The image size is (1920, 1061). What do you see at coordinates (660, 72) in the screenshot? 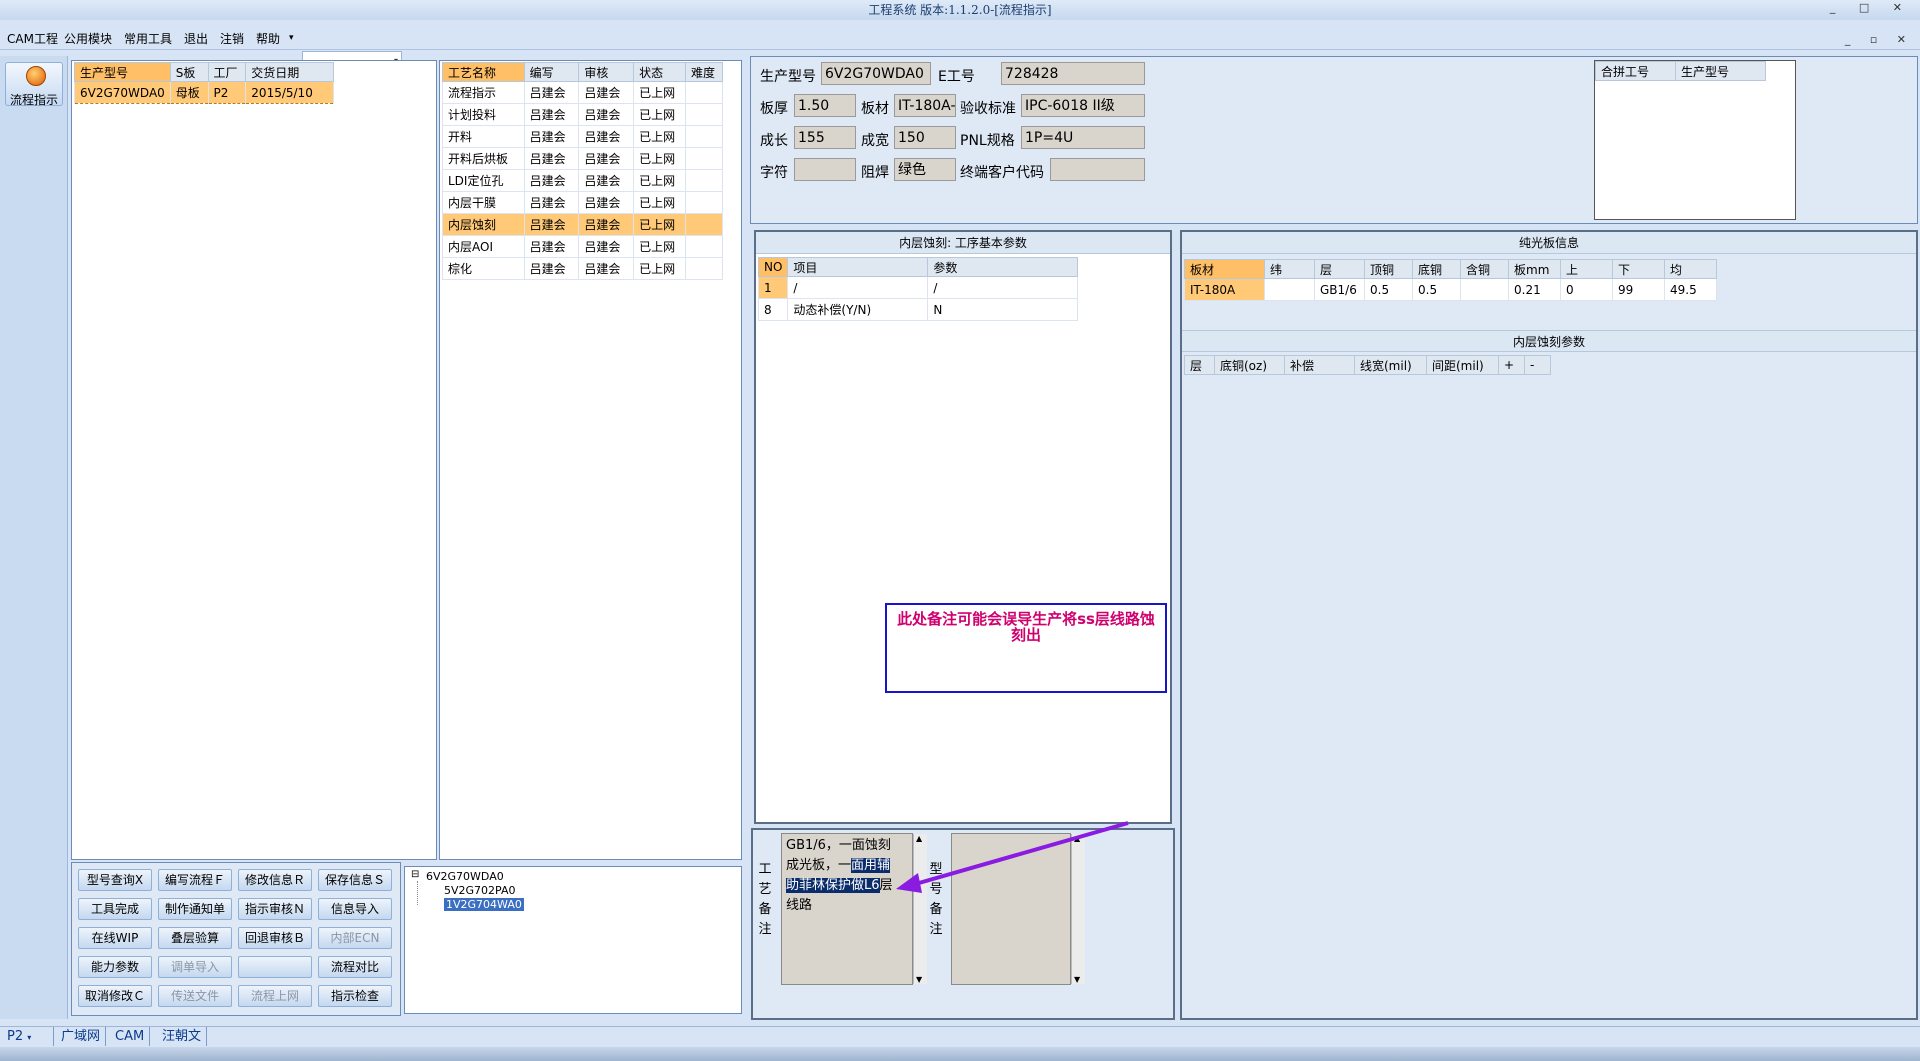
I see `col-status: 状态` at bounding box center [660, 72].